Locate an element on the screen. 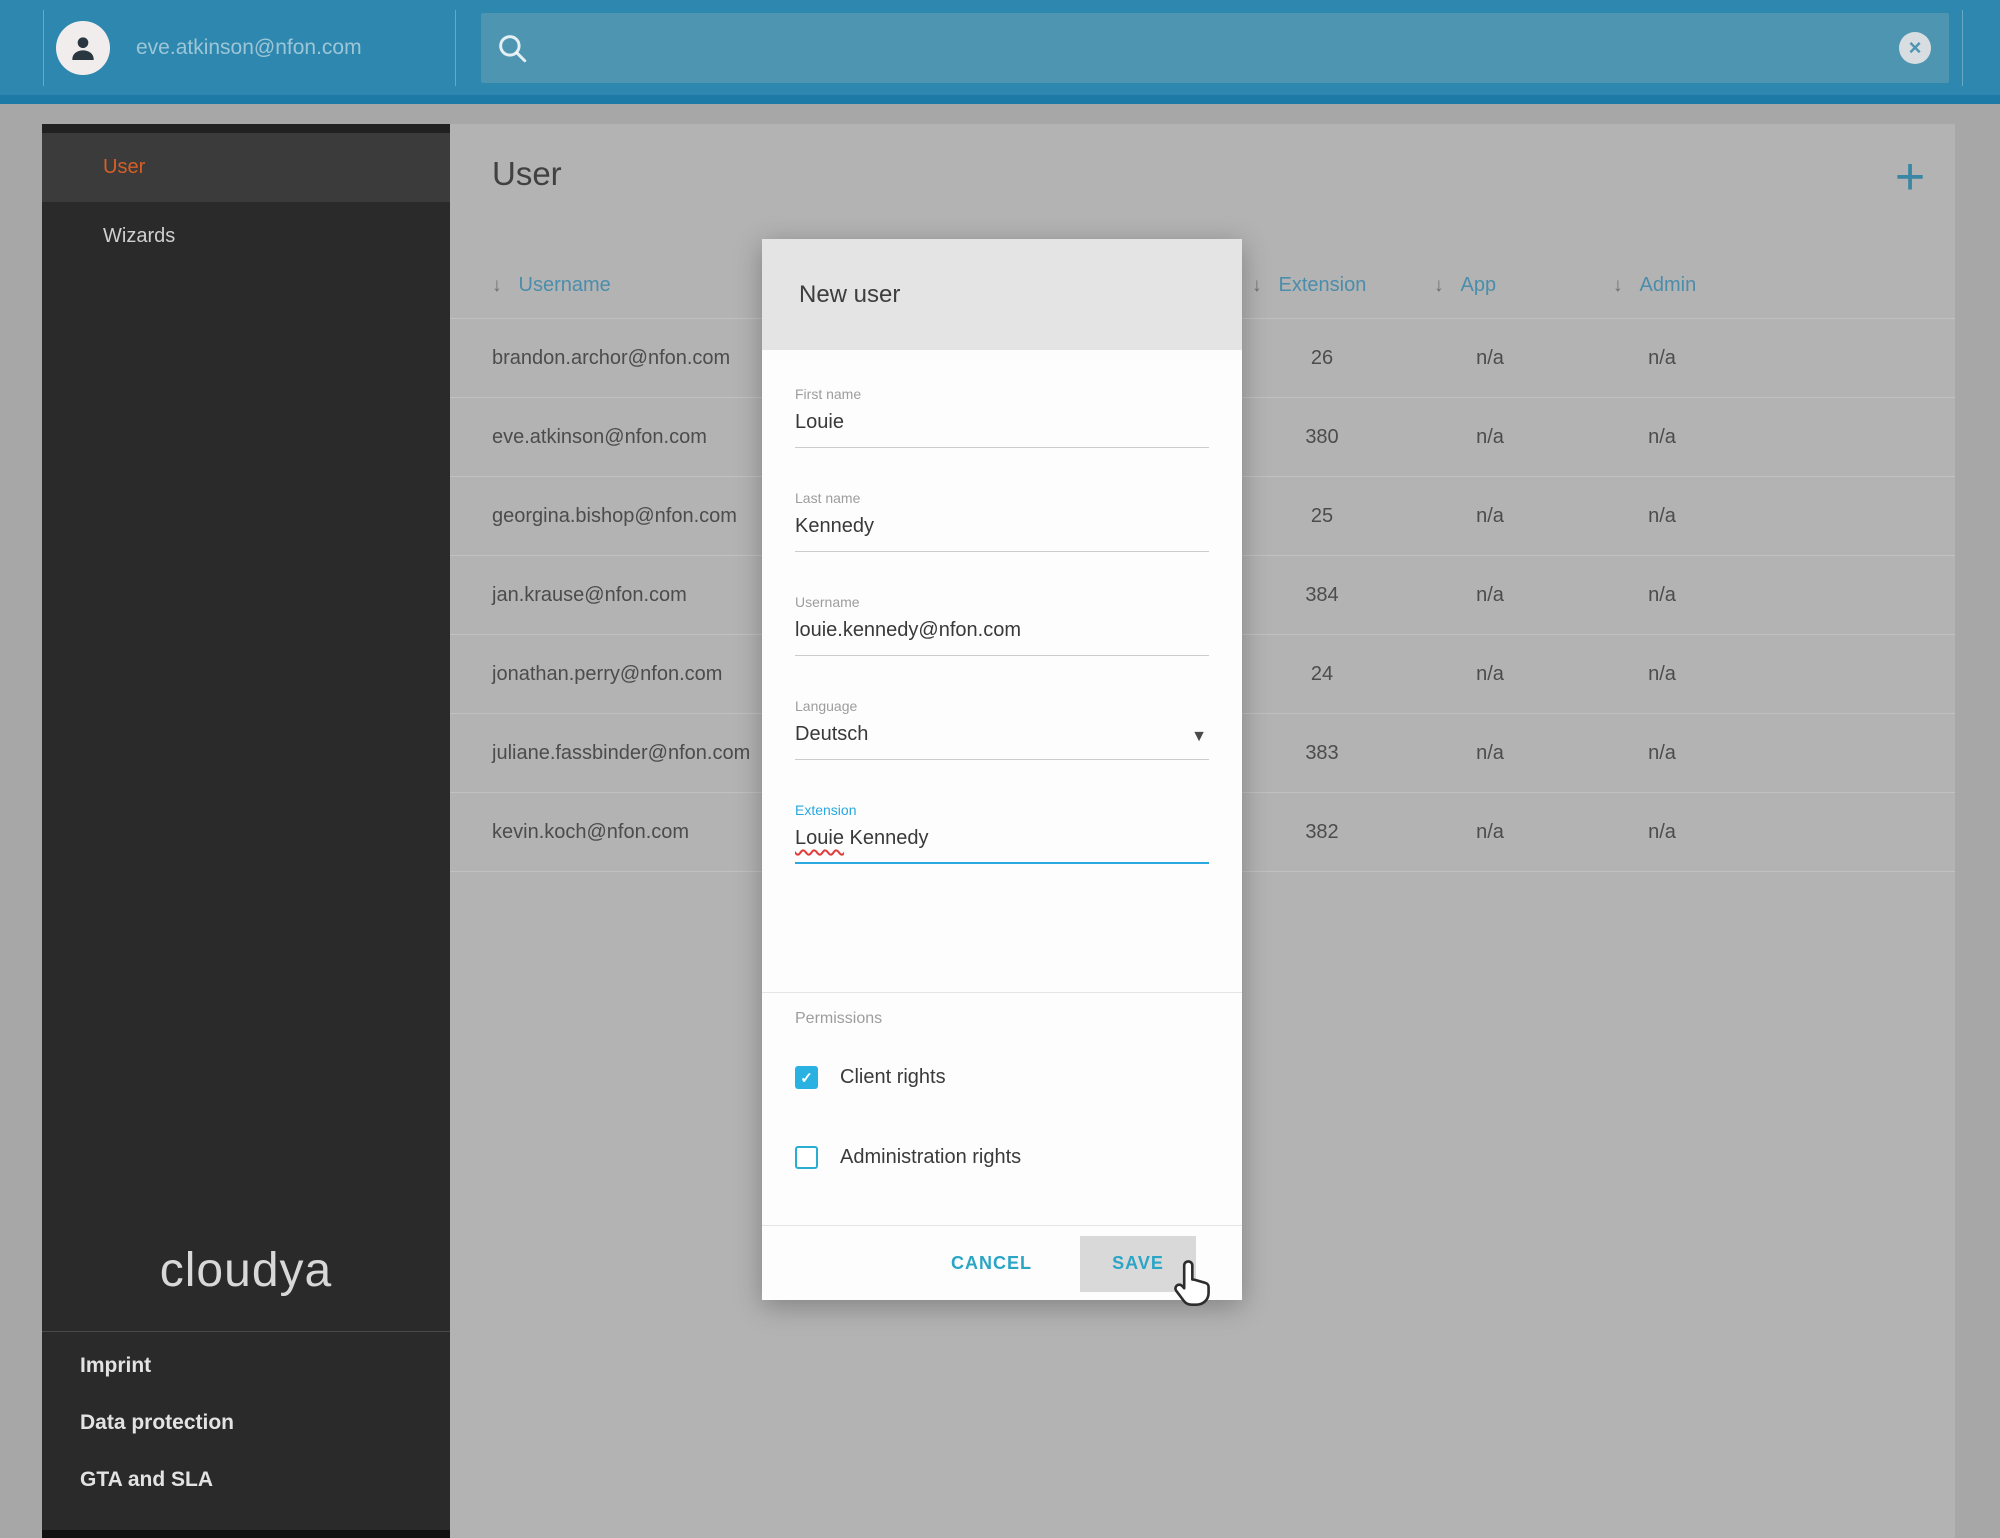 Image resolution: width=2000 pixels, height=1538 pixels. cell-username: brandon.archor@nfon.com is located at coordinates (611, 358).